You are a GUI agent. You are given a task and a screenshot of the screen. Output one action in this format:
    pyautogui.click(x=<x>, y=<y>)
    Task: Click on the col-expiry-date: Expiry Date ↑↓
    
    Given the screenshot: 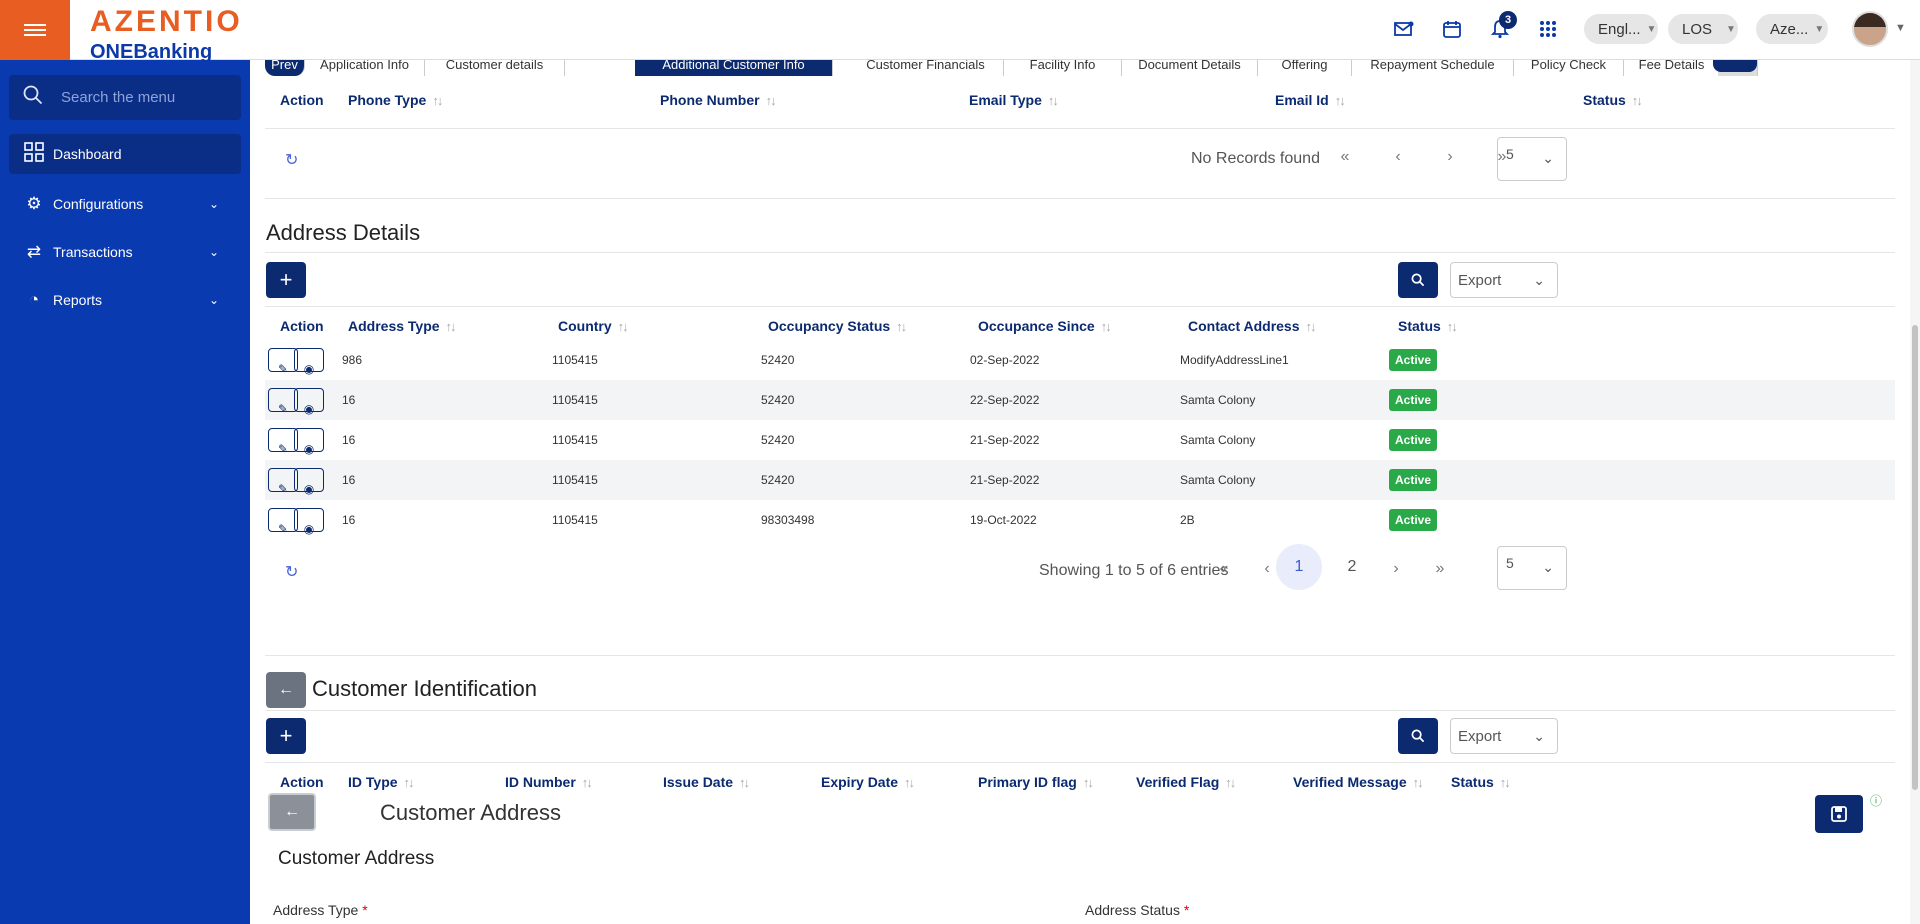 What is the action you would take?
    pyautogui.click(x=868, y=782)
    